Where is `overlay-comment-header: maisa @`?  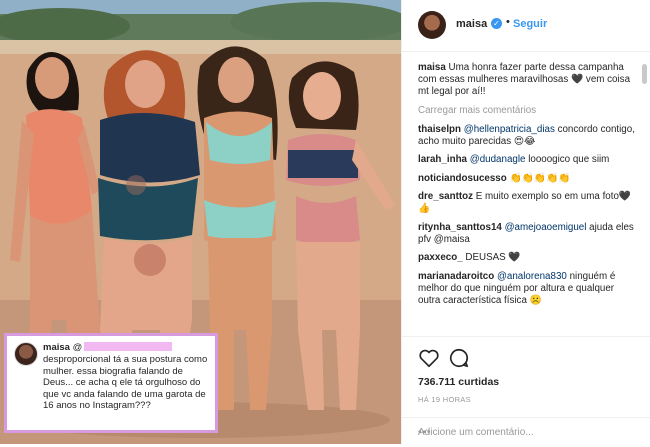
overlay-comment-header: maisa @ is located at coordinates (108, 347).